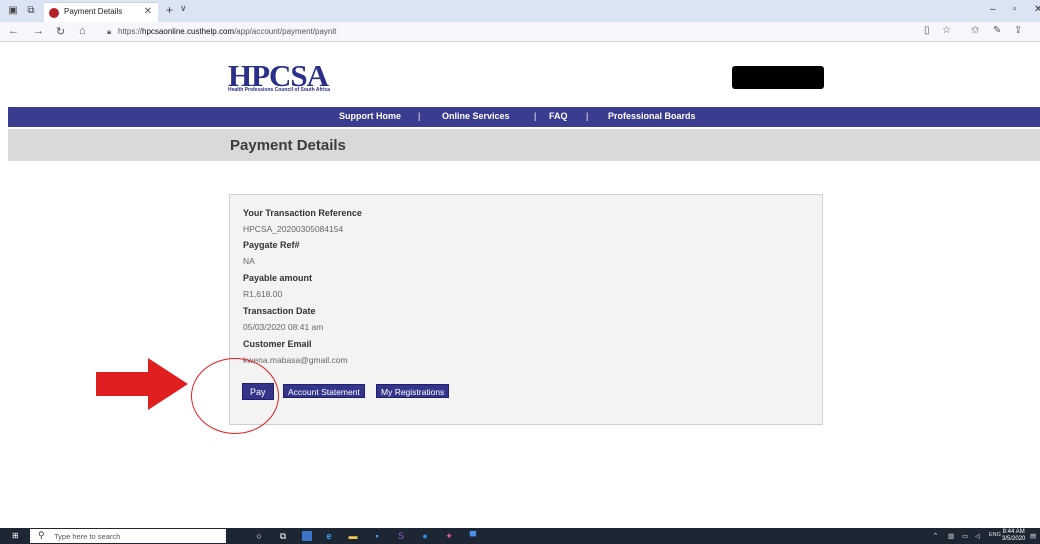 The width and height of the screenshot is (1040, 544). What do you see at coordinates (278, 278) in the screenshot?
I see `field-label: Payable amount` at bounding box center [278, 278].